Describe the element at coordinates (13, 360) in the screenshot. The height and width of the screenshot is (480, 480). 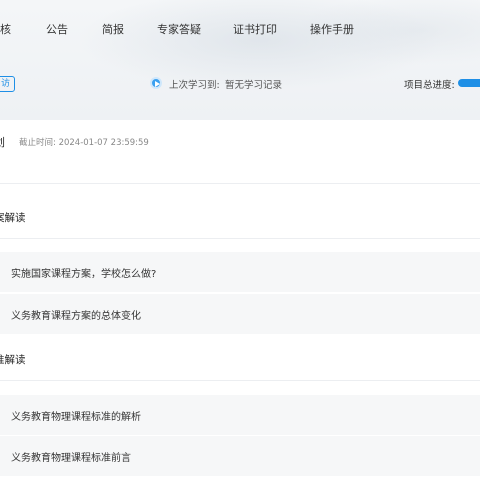
I see `section-title: 准解读` at that location.